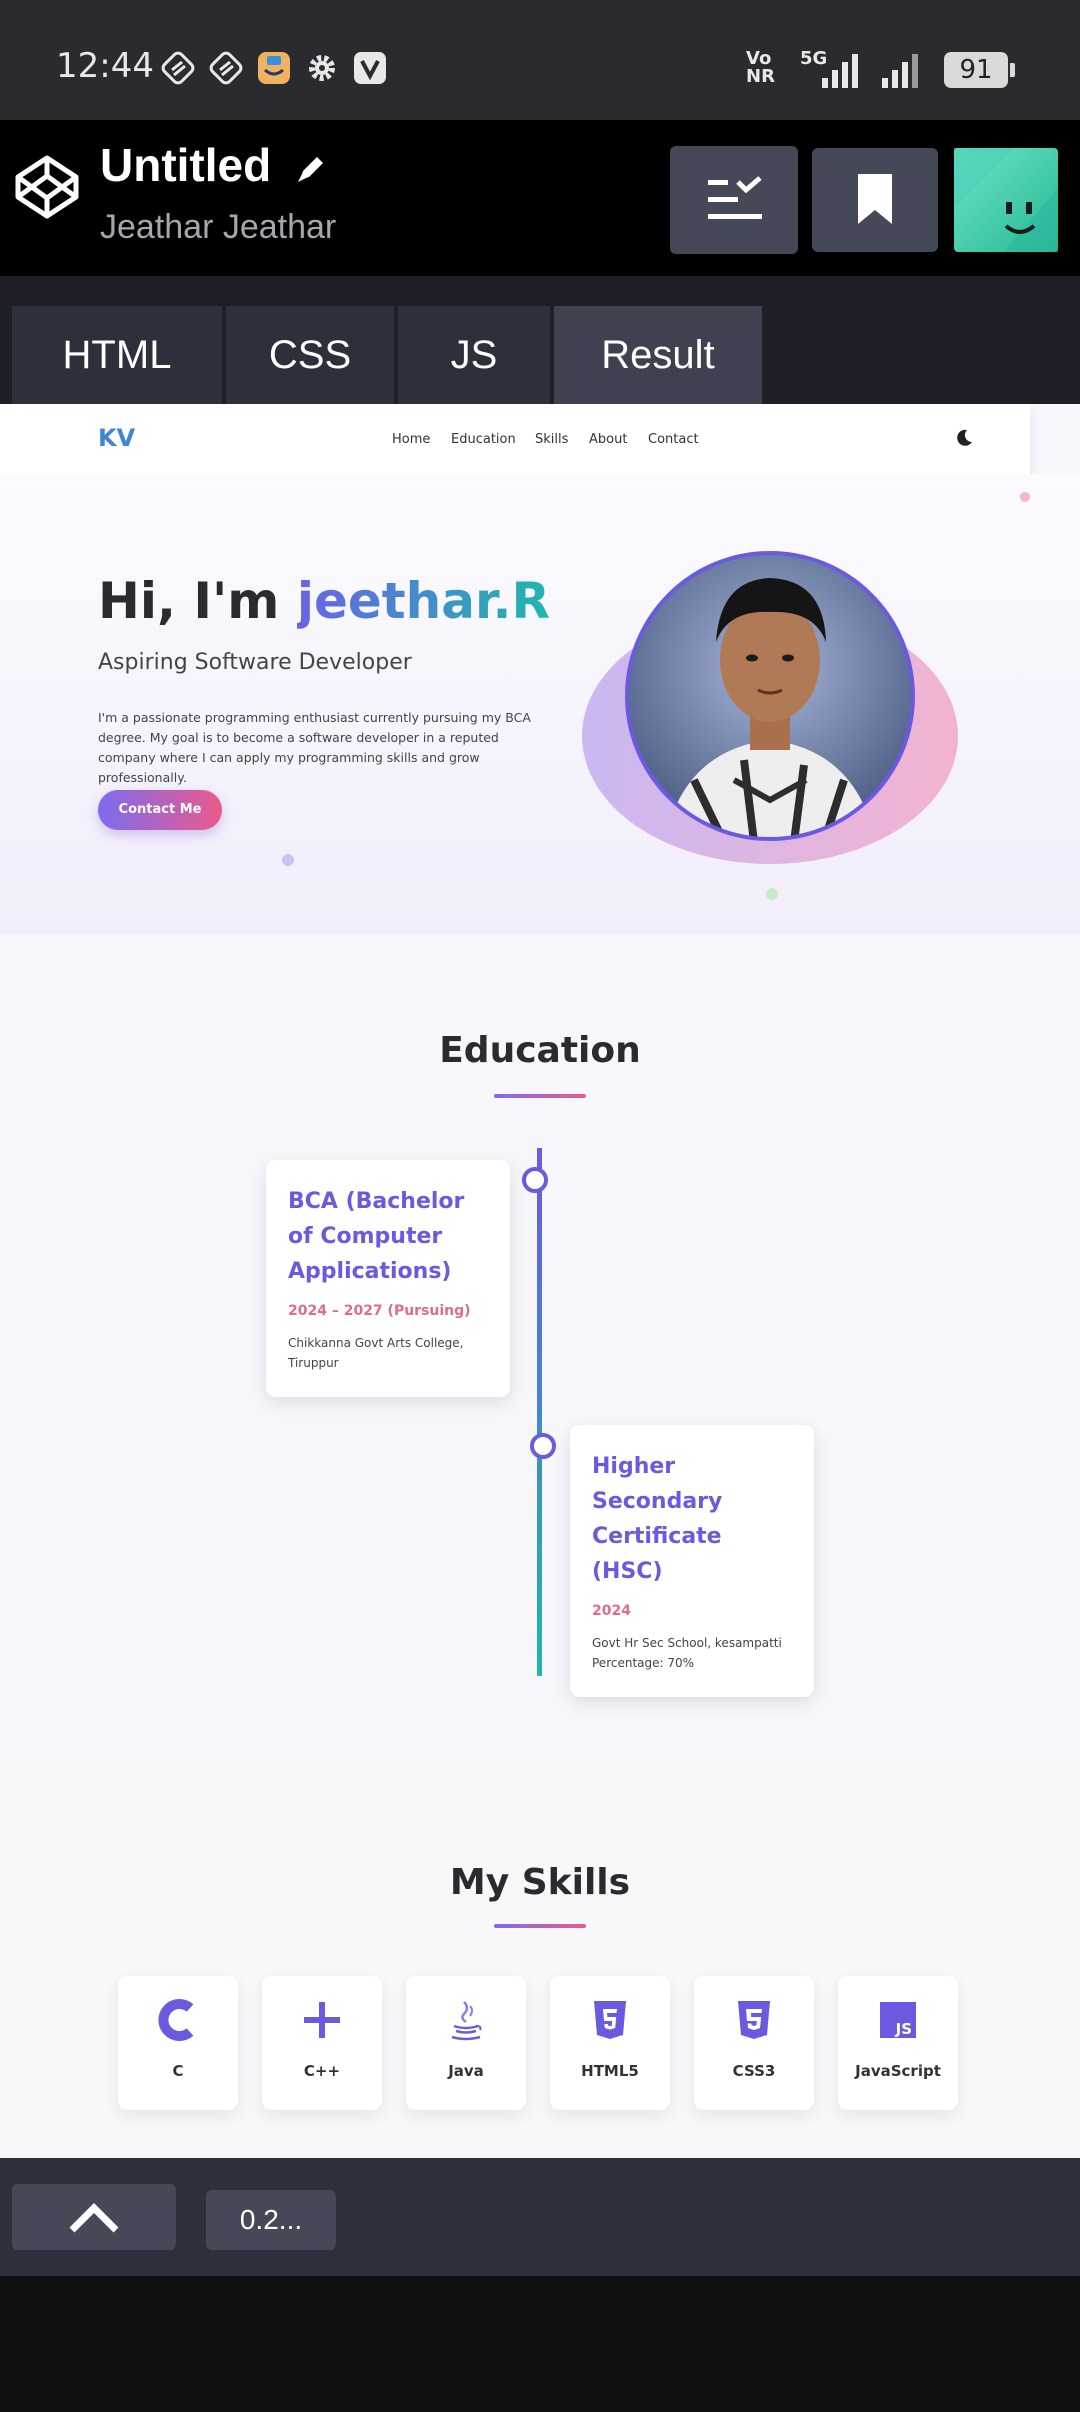  What do you see at coordinates (610, 2043) in the screenshot?
I see `skill-card-html5: HTML5` at bounding box center [610, 2043].